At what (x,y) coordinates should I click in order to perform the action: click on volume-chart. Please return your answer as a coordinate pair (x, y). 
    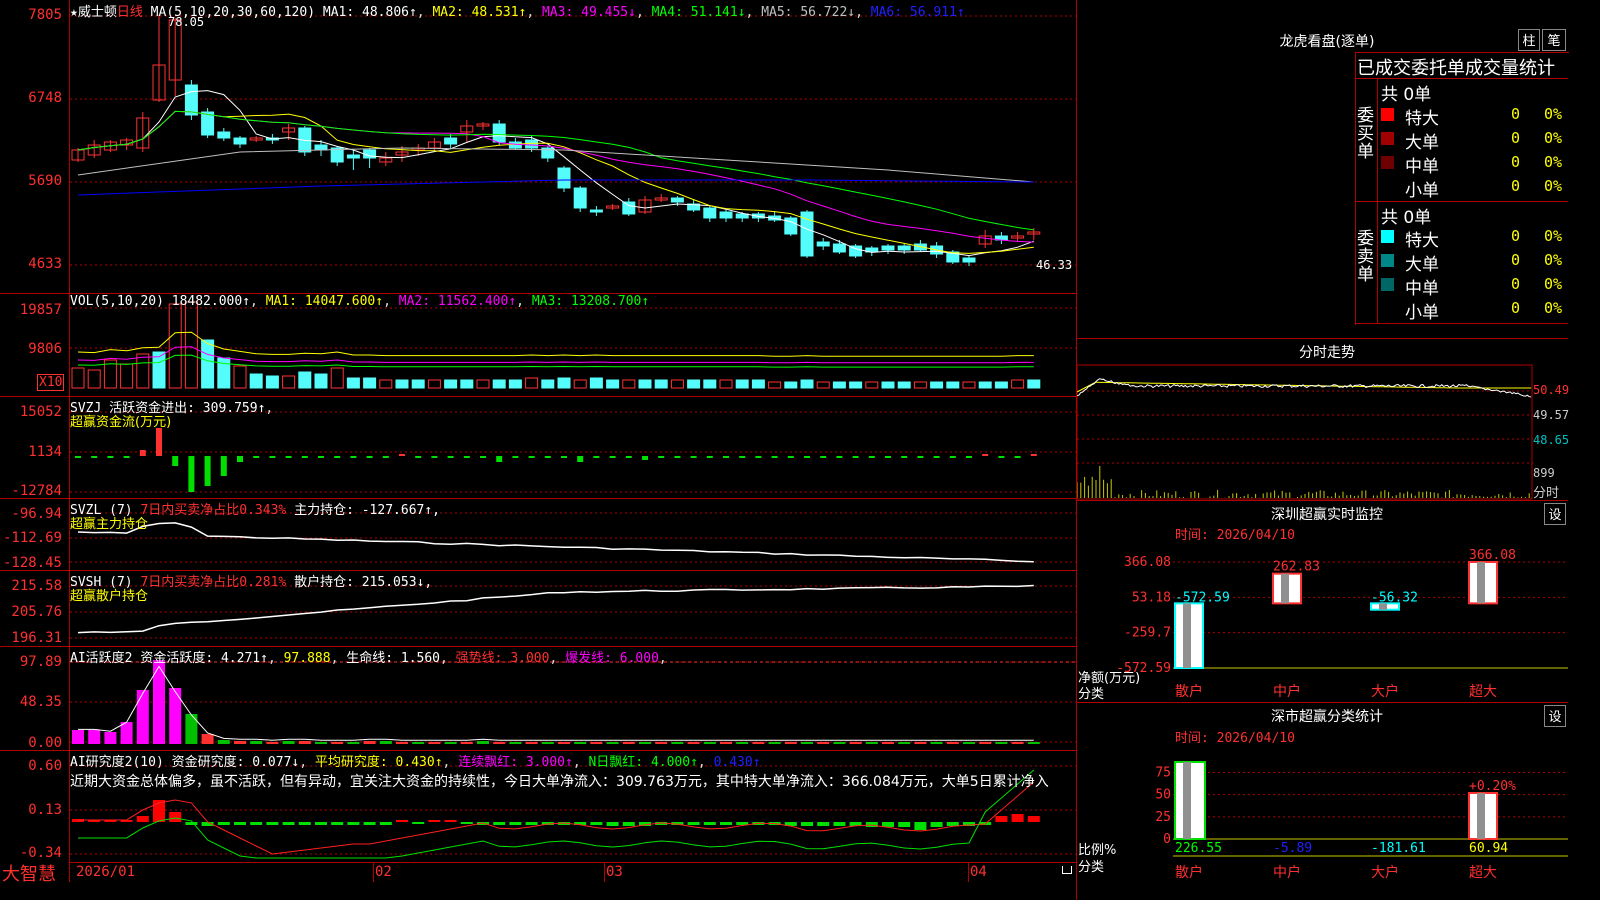
    Looking at the image, I should click on (573, 345).